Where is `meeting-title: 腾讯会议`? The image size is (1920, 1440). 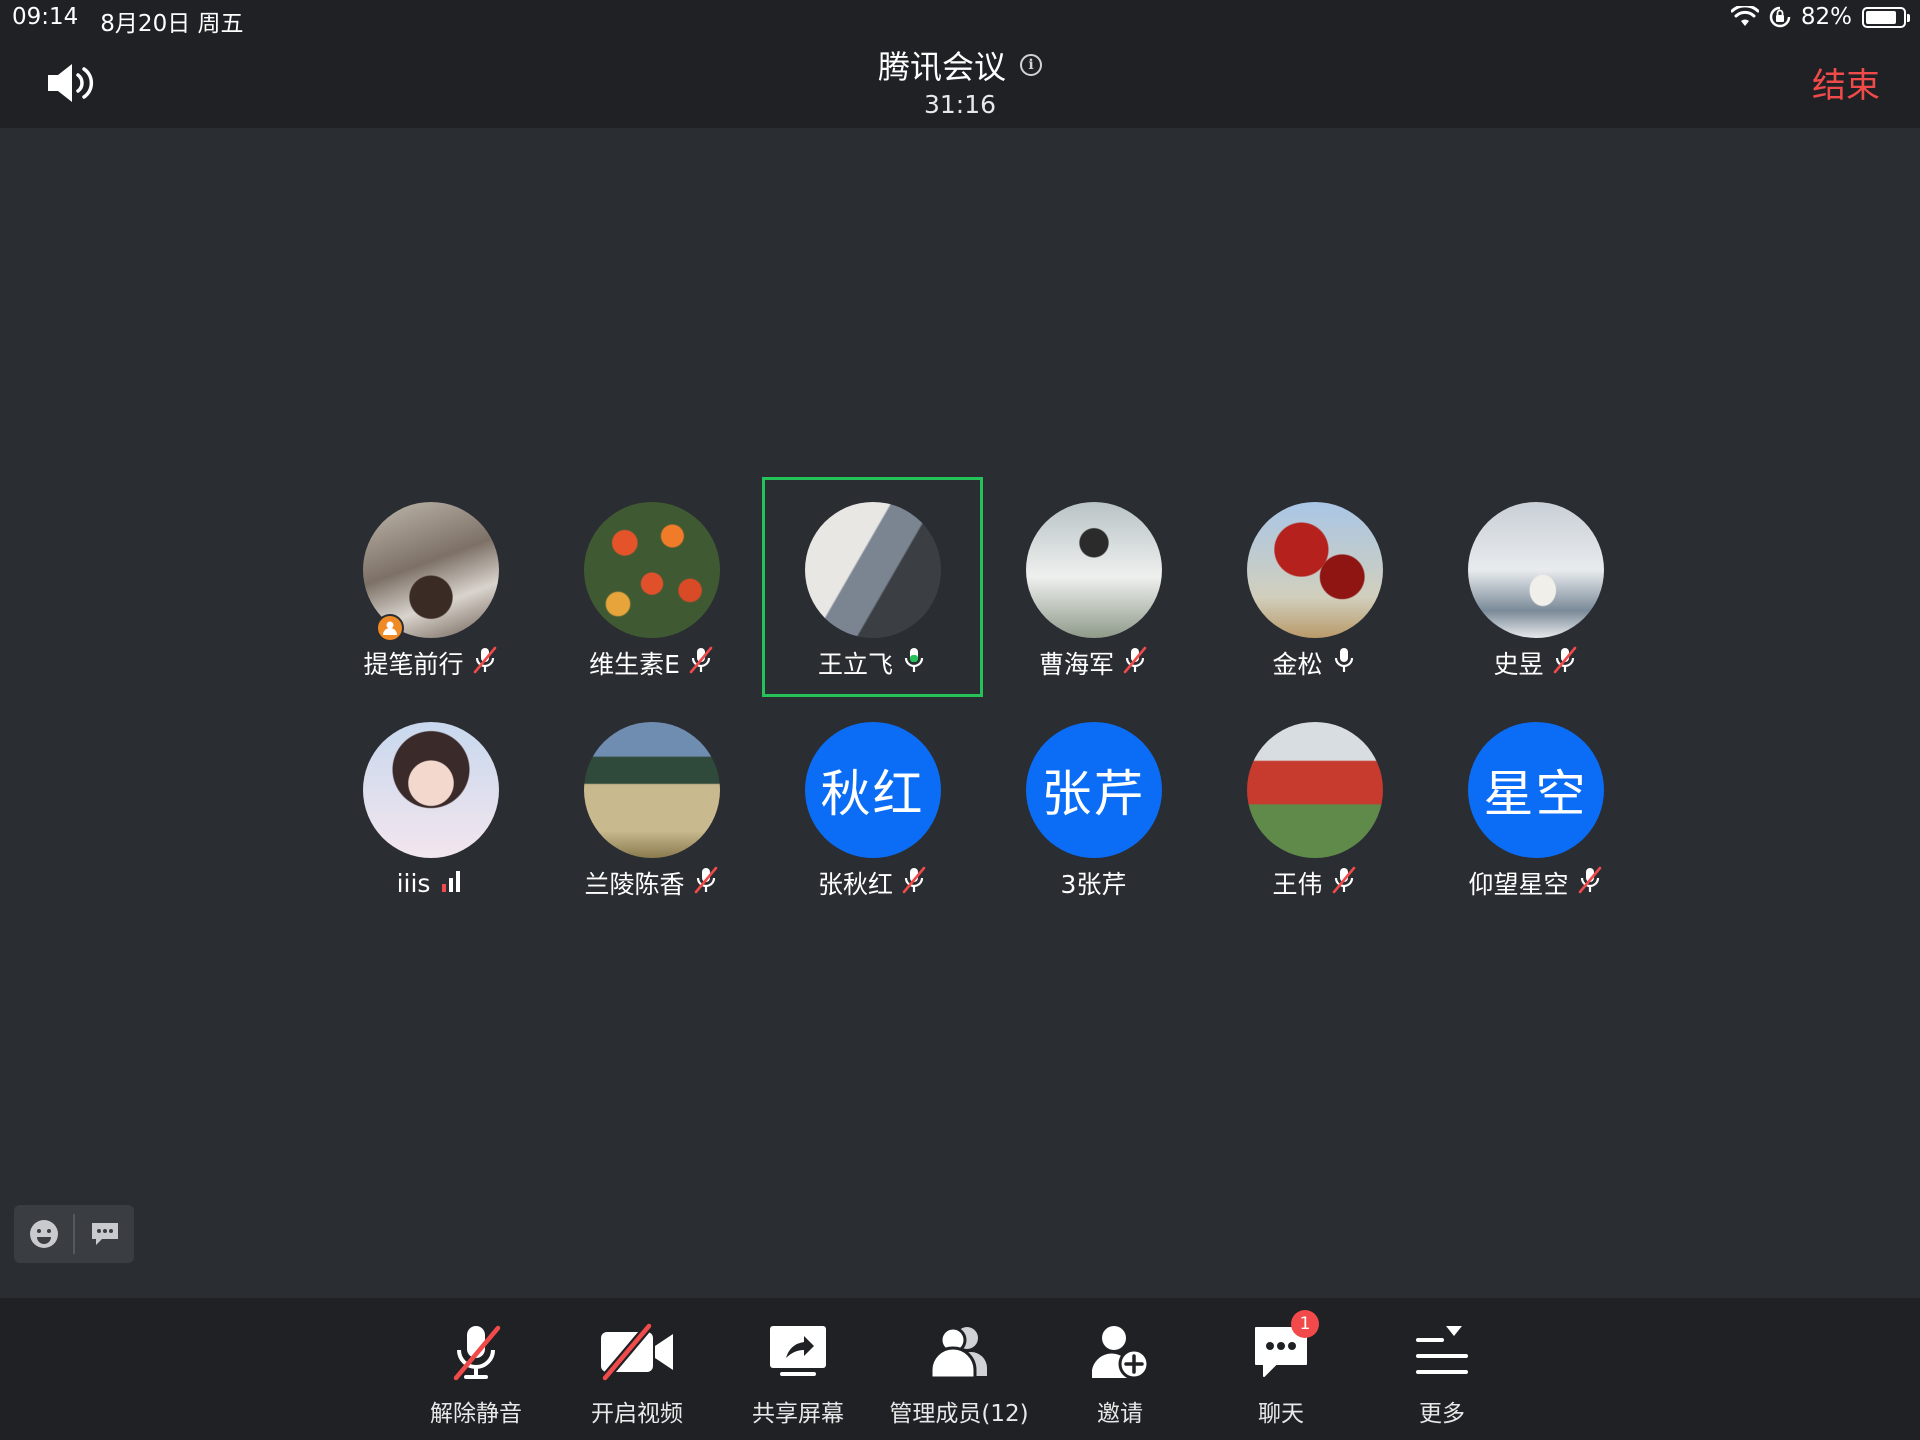 meeting-title: 腾讯会议 is located at coordinates (941, 67).